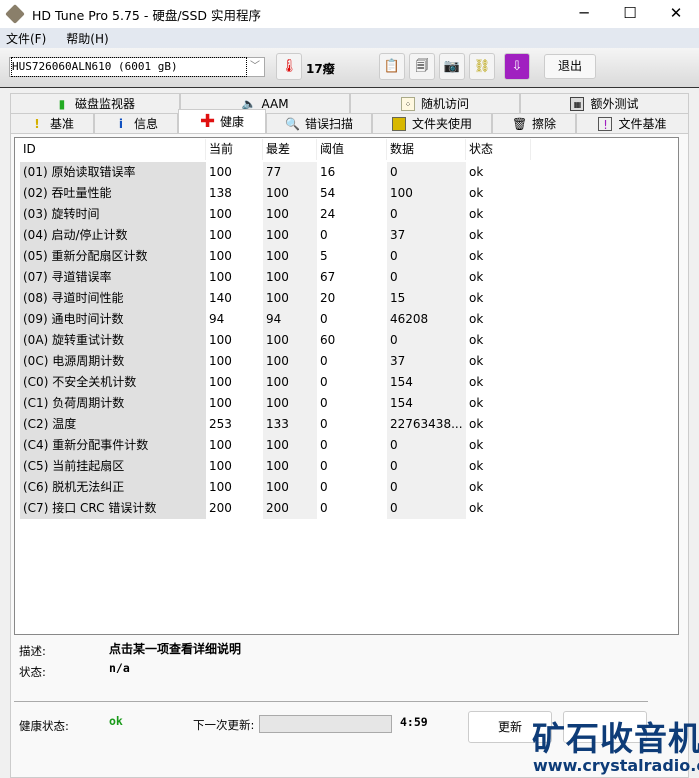 This screenshot has width=699, height=778. I want to click on table-row: (08) 寻道时间性能 140 100 20 15 ok, so click(275, 298).